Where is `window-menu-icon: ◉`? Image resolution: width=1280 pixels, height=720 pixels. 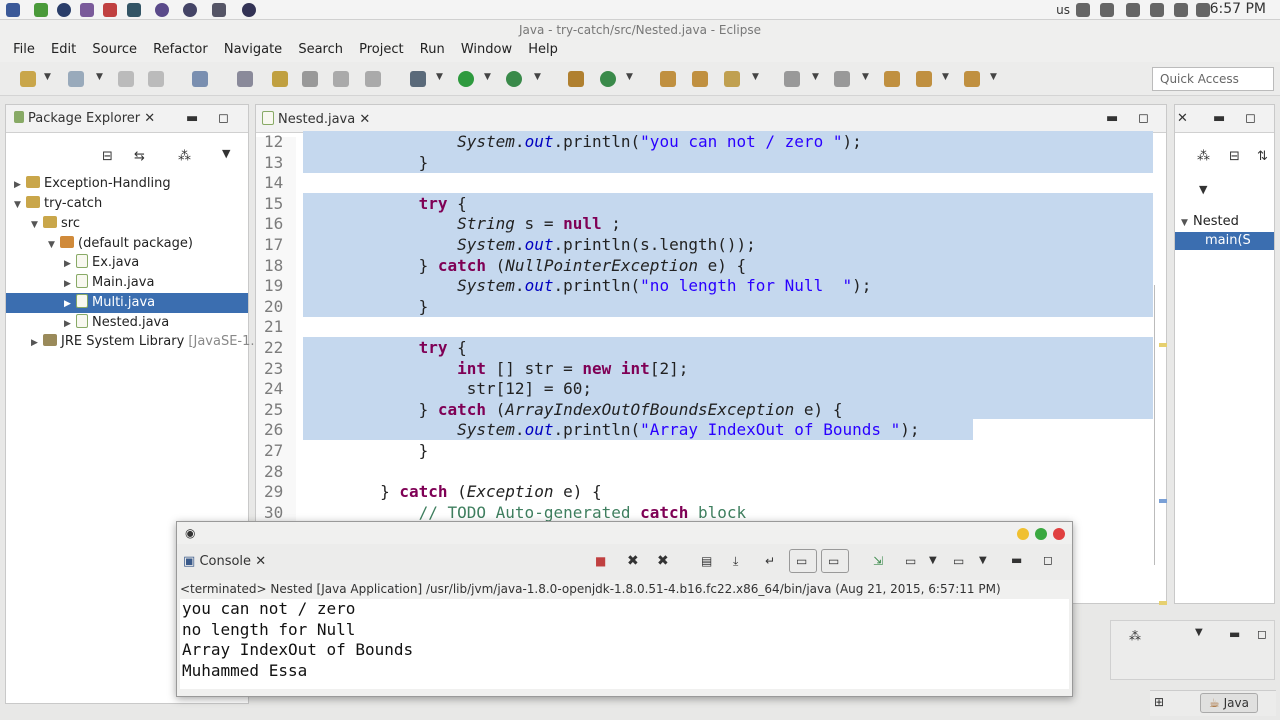
window-menu-icon: ◉ is located at coordinates (190, 533).